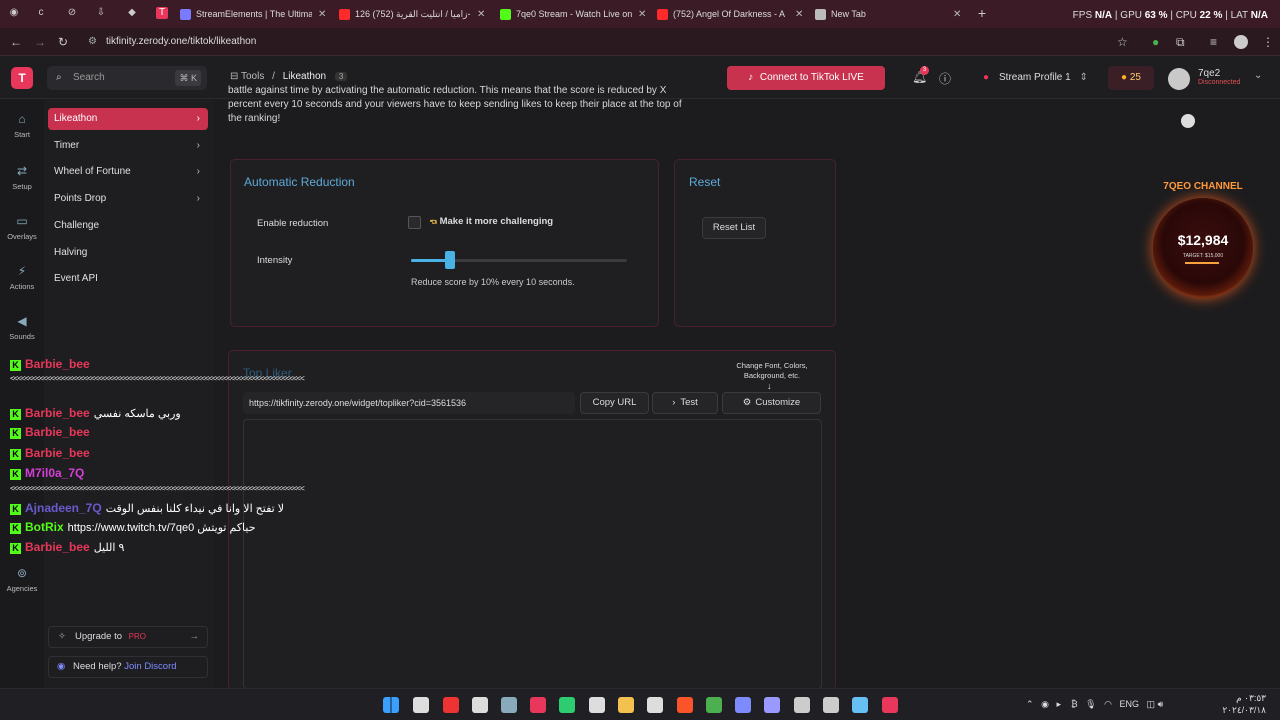  What do you see at coordinates (40, 42) in the screenshot?
I see `forward-icon: →` at bounding box center [40, 42].